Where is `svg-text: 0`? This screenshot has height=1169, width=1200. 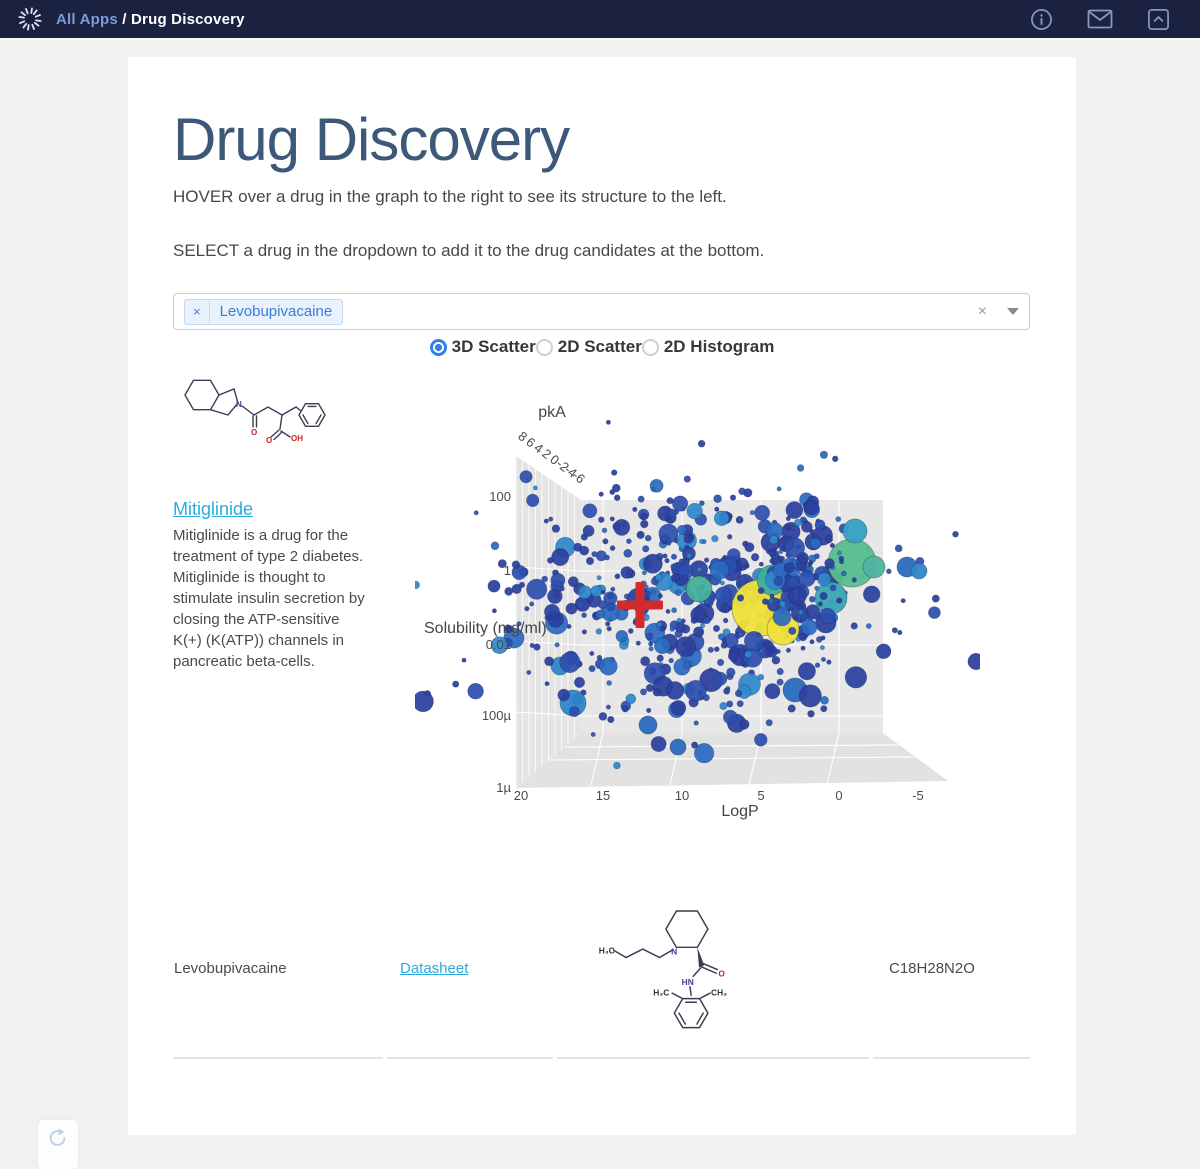 svg-text: 0 is located at coordinates (838, 795).